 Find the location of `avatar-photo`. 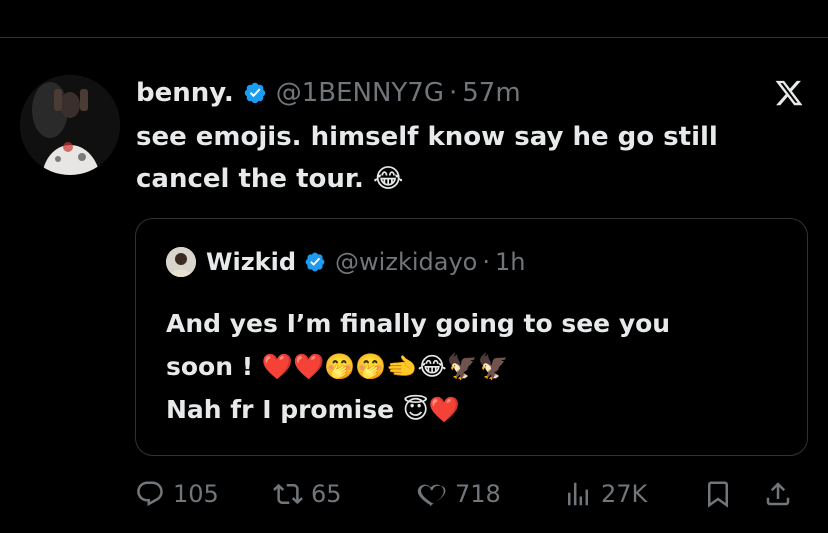

avatar-photo is located at coordinates (70, 125).